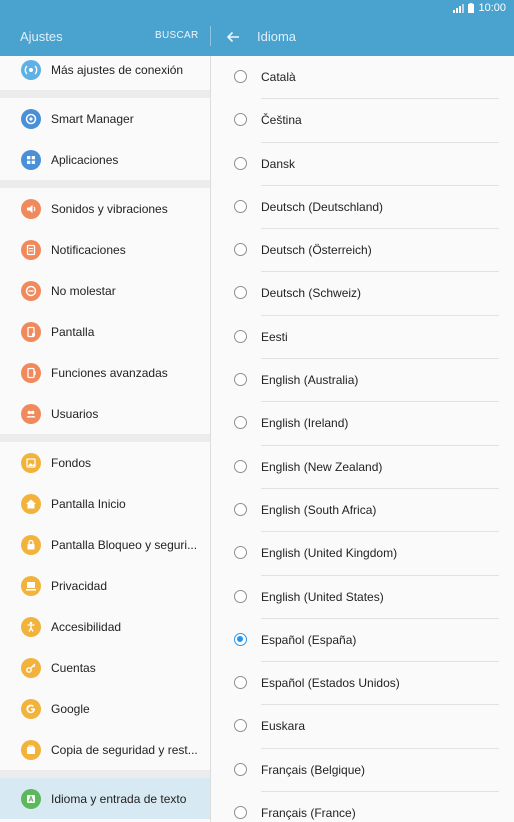 This screenshot has width=514, height=822. What do you see at coordinates (362, 381) in the screenshot?
I see `language-option: English (Australia)` at bounding box center [362, 381].